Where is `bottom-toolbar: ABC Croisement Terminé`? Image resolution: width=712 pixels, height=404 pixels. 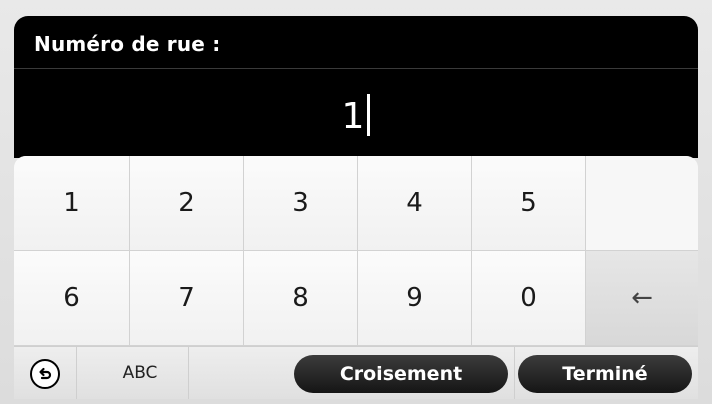
bottom-toolbar: ABC Croisement Terminé is located at coordinates (356, 372).